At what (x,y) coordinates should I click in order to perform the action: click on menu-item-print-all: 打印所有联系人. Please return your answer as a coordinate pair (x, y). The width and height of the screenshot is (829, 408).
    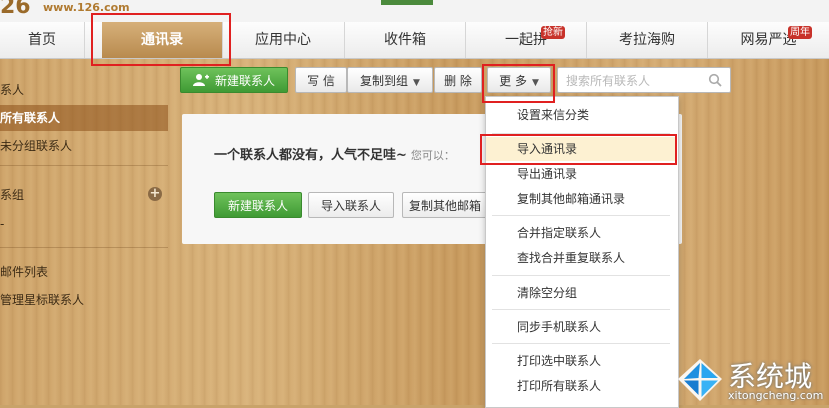
    Looking at the image, I should click on (581, 386).